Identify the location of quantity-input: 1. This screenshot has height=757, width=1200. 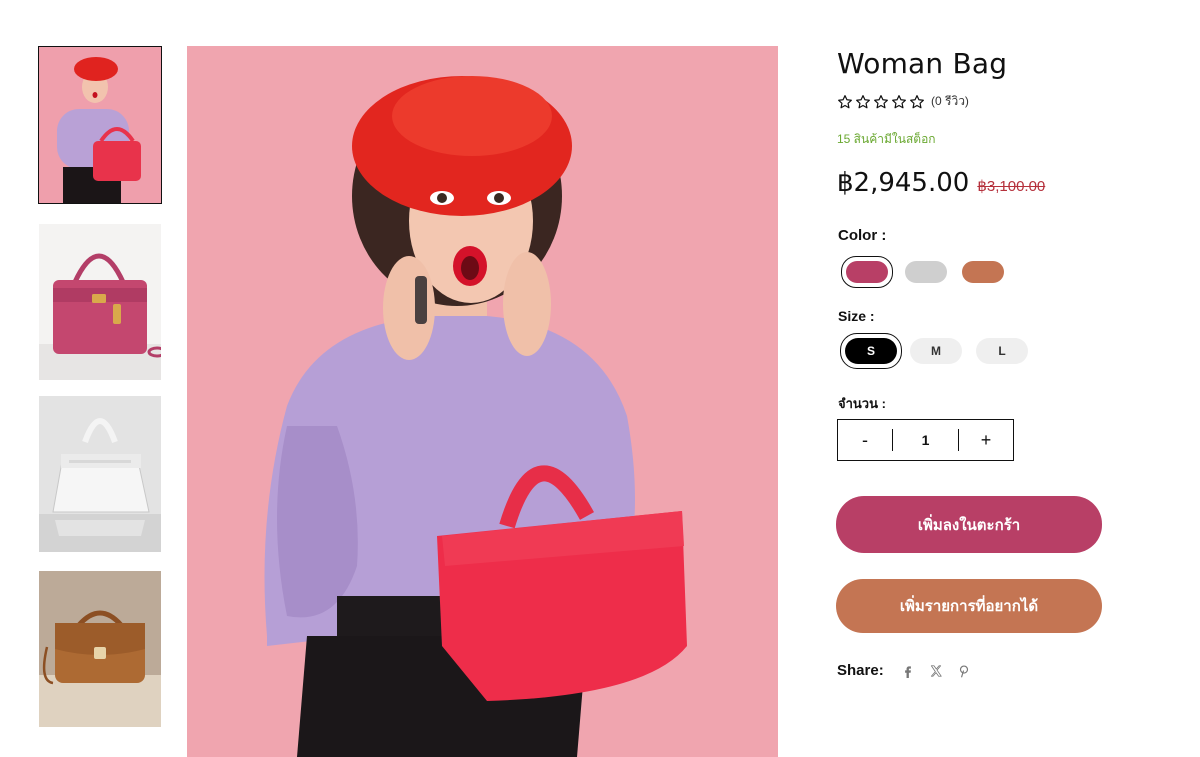
(925, 440).